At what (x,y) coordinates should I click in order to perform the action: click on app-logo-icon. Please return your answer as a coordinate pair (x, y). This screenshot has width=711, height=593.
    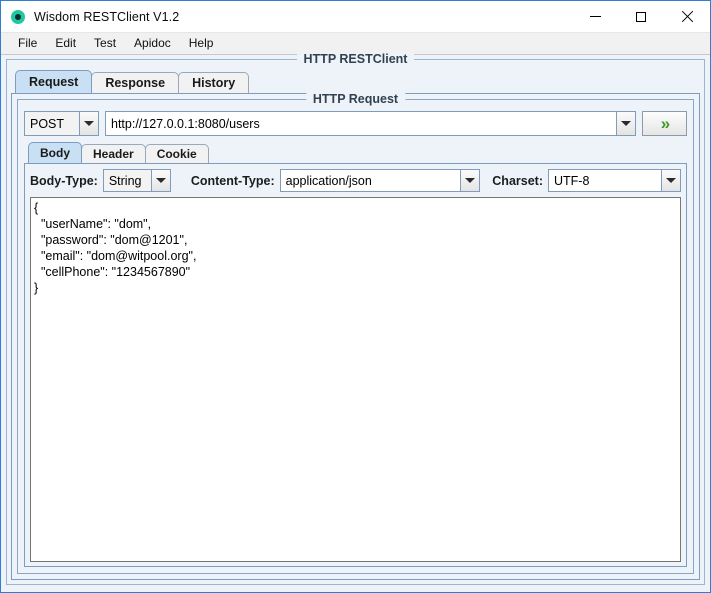
    Looking at the image, I should click on (18, 16).